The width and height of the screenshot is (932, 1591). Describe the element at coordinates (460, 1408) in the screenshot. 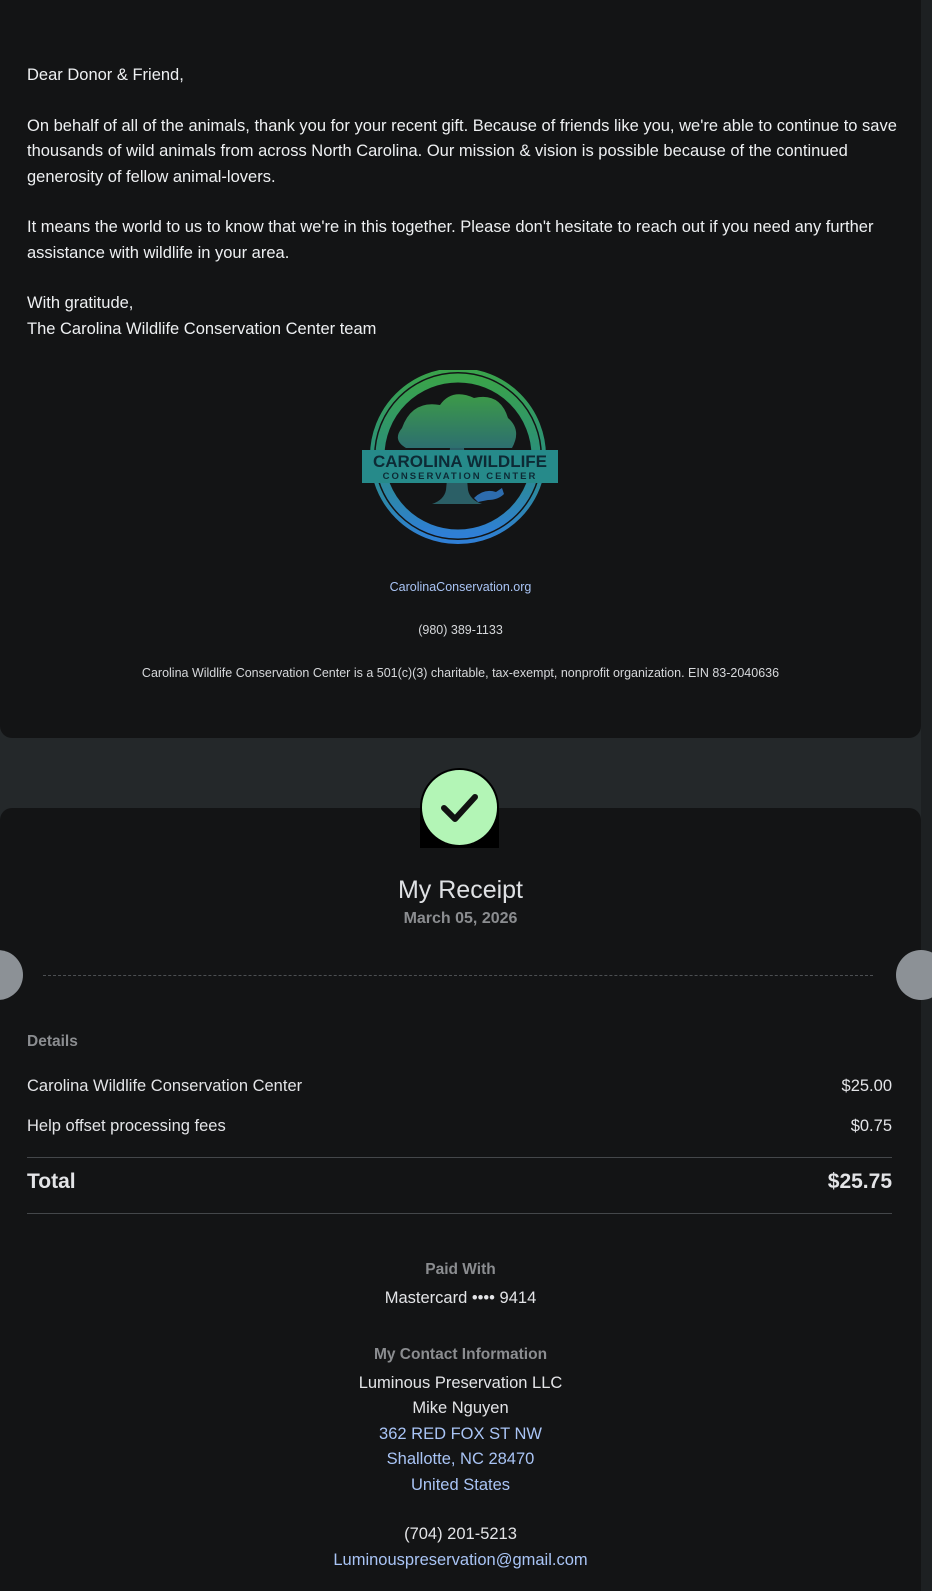

I see `contact-name: Mike Nguyen` at that location.